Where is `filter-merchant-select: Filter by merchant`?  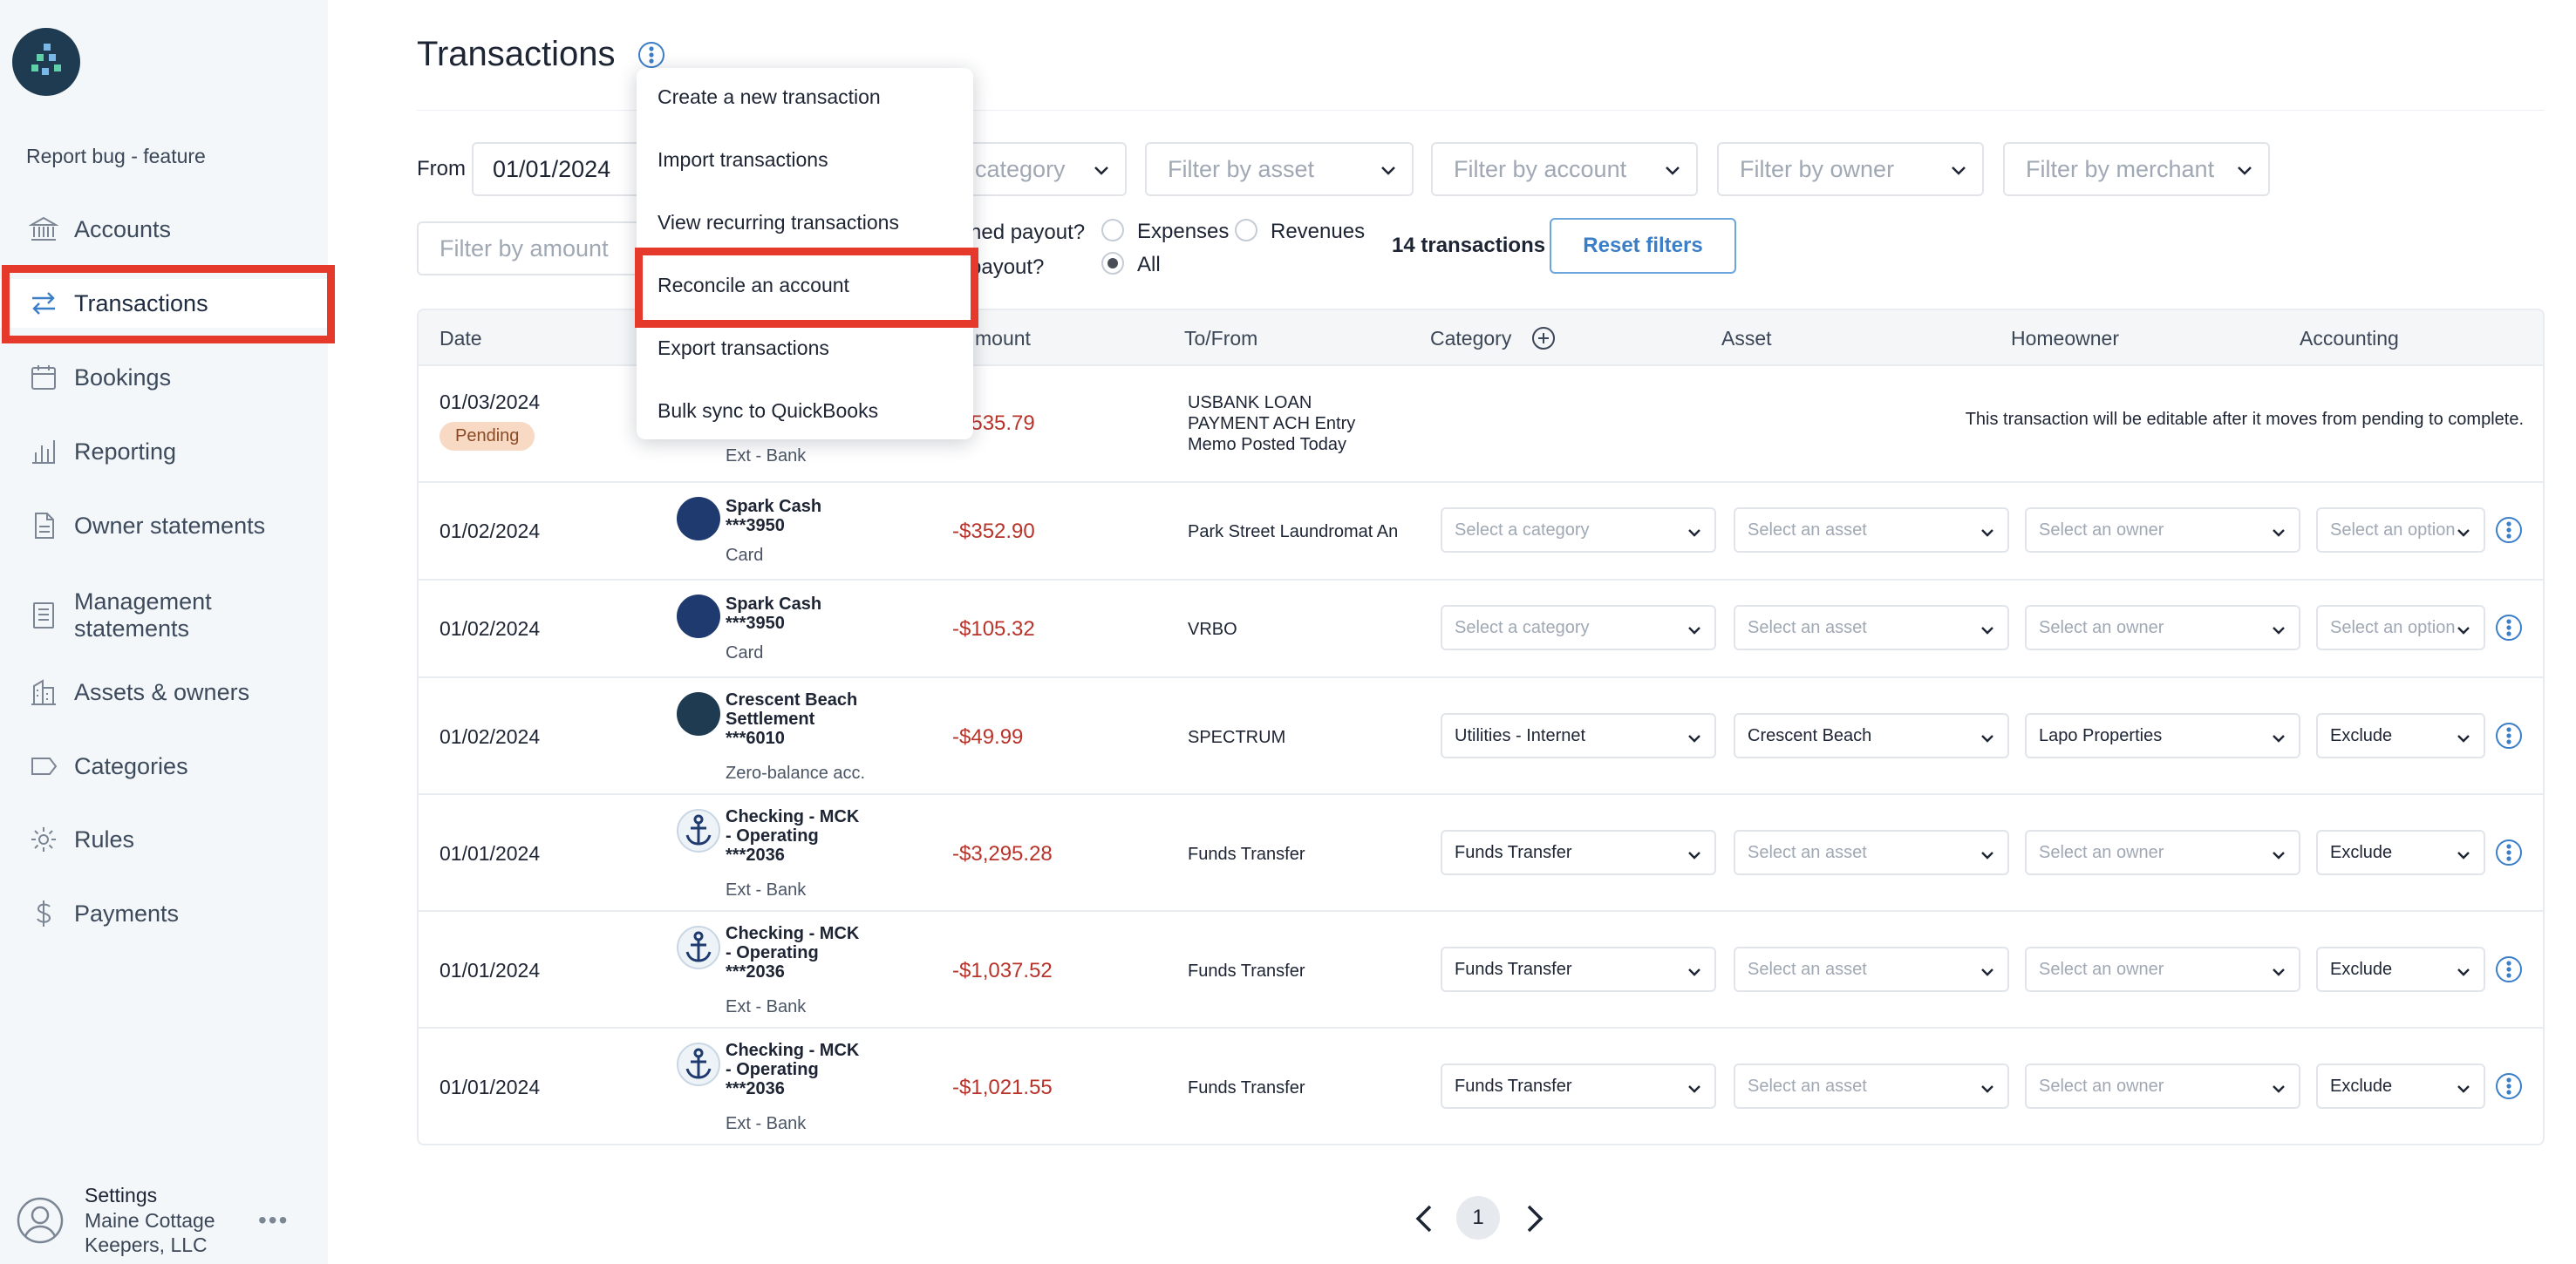
filter-merchant-select: Filter by merchant is located at coordinates (2137, 169).